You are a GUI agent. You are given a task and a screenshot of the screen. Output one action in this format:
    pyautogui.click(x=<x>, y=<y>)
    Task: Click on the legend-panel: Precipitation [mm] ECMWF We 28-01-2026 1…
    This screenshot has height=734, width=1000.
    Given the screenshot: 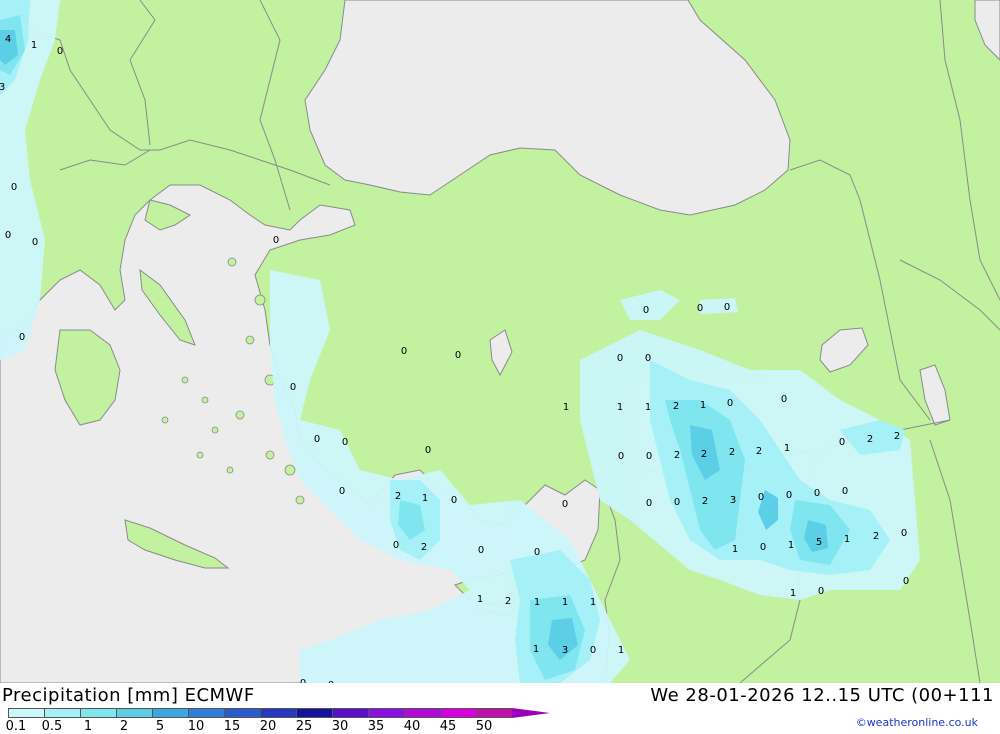 What is the action you would take?
    pyautogui.click(x=500, y=708)
    